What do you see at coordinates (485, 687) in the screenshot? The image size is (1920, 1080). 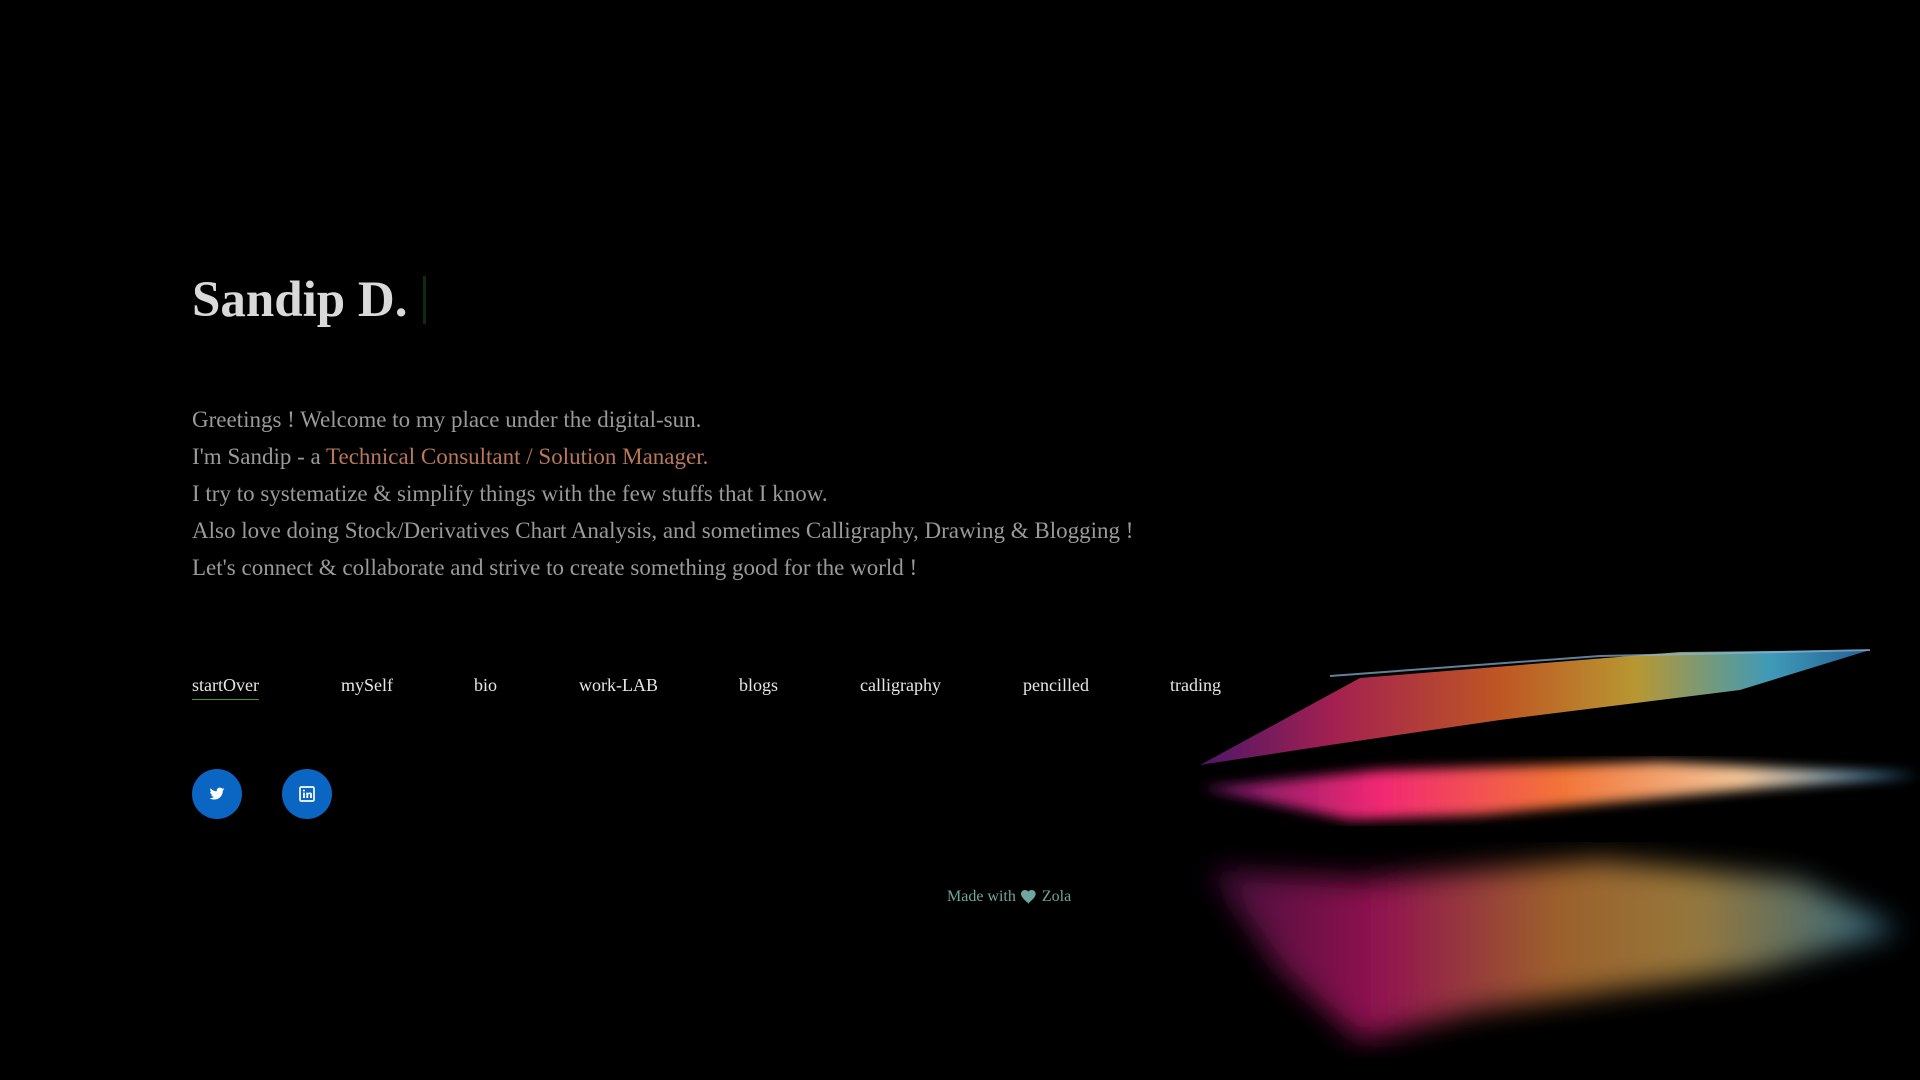 I see `nav-item-bio: bio` at bounding box center [485, 687].